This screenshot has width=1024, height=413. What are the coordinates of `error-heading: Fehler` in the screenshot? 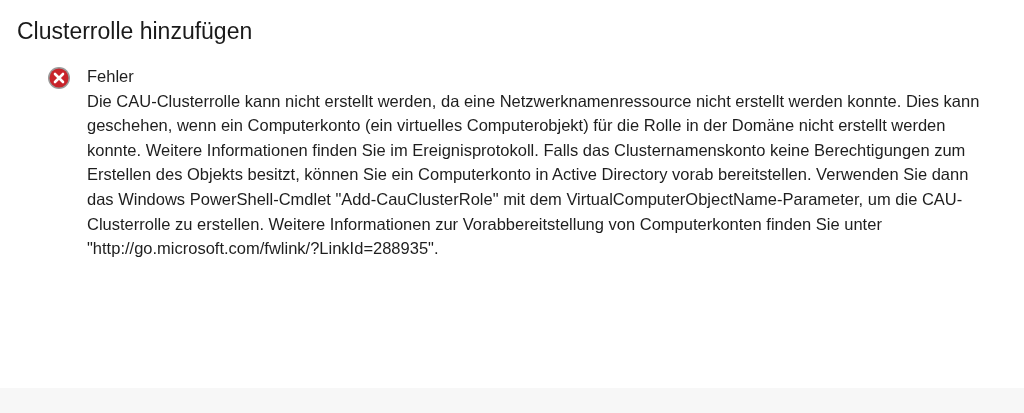 It's located at (111, 76).